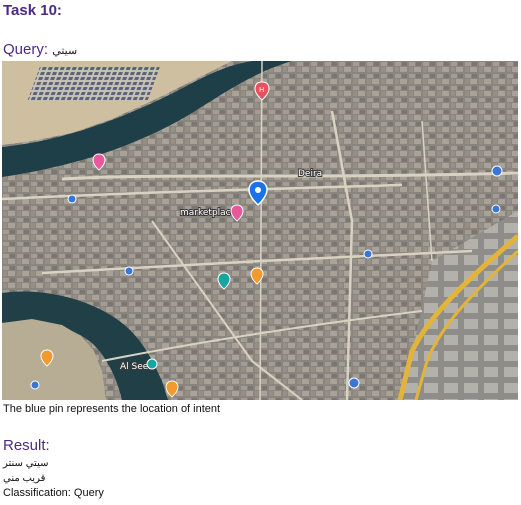  I want to click on label-deira: Deira, so click(310, 174).